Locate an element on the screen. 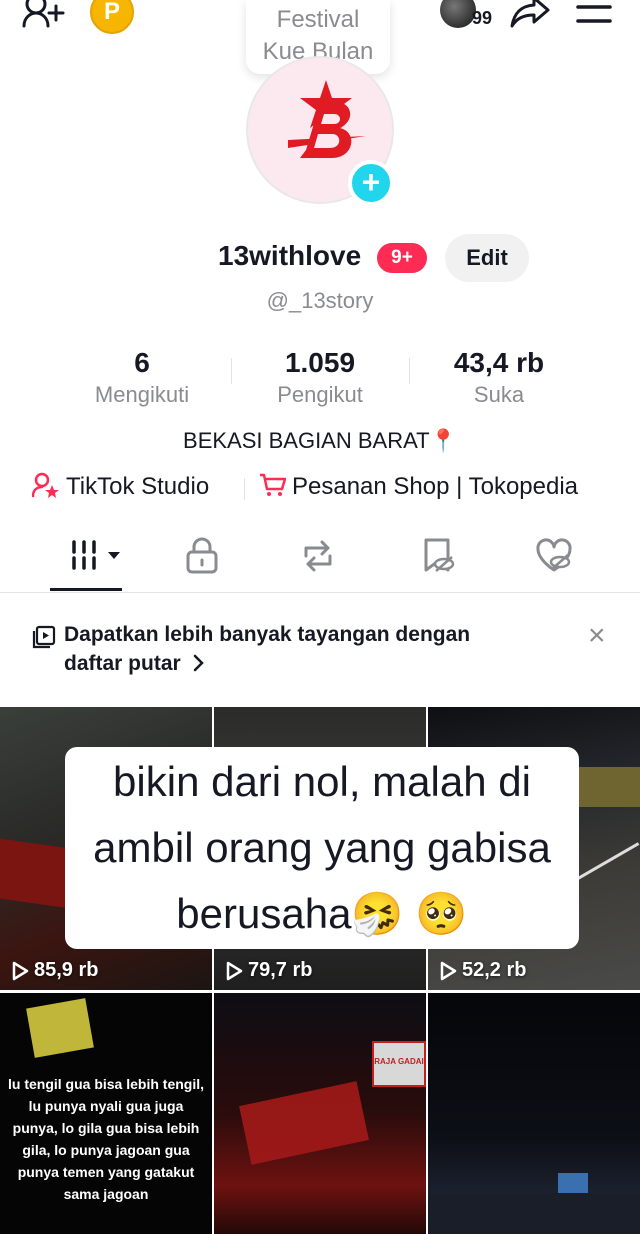 The height and width of the screenshot is (1234, 640). stat-label: Suka is located at coordinates (499, 394).